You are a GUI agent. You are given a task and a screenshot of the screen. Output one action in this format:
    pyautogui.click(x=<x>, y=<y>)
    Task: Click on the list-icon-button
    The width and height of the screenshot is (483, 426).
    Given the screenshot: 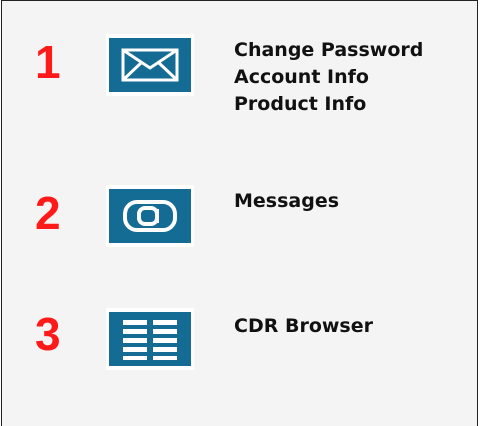 What is the action you would take?
    pyautogui.click(x=150, y=339)
    